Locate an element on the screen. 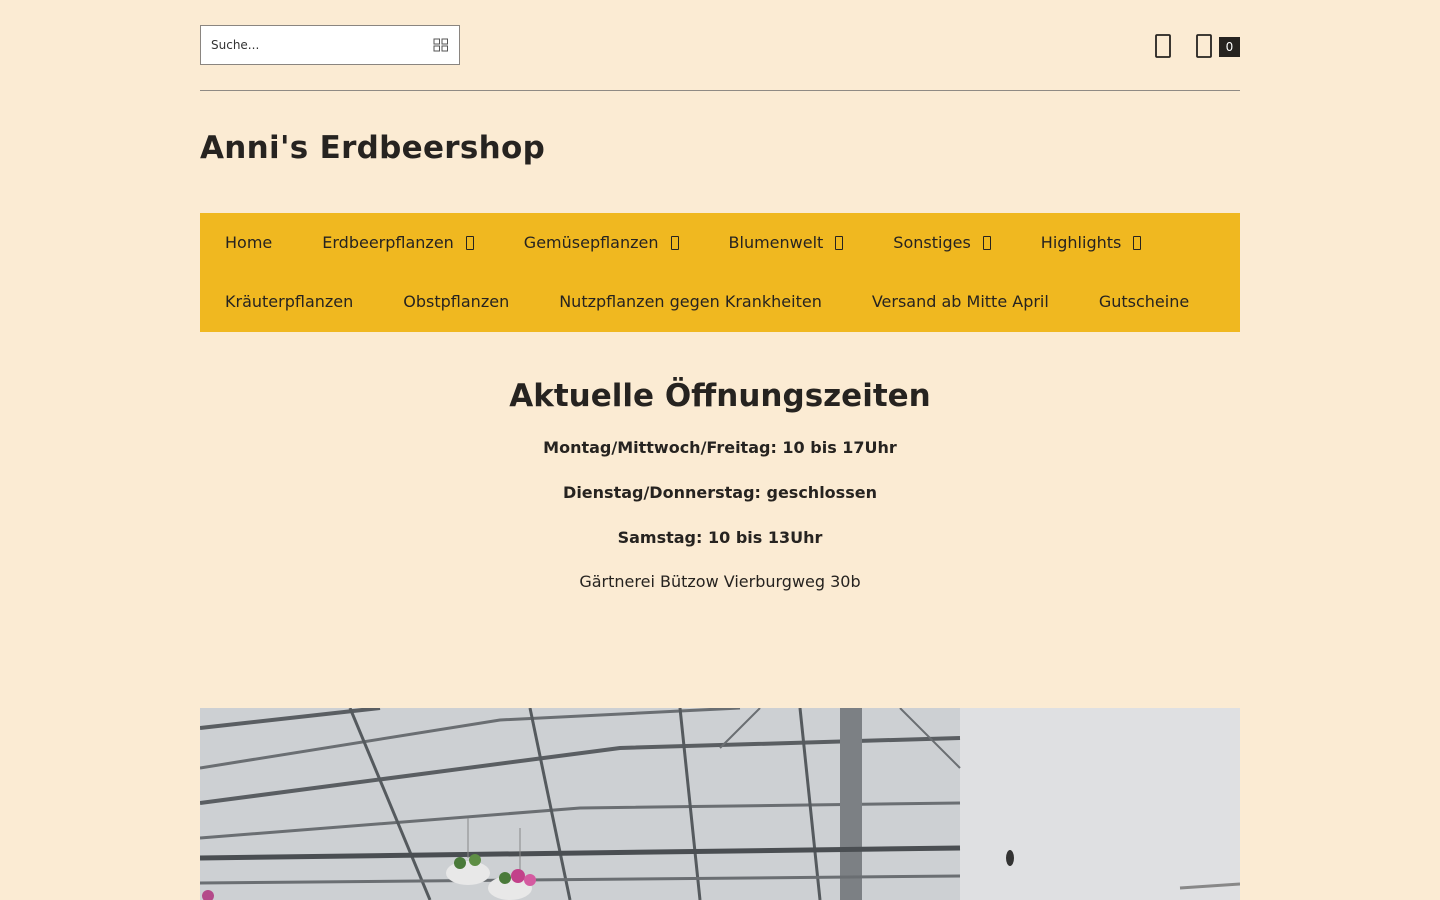 Image resolution: width=1440 pixels, height=900 pixels. nav-item-nutzpflanzen: Nutzpflanzen gegen Krankheiten is located at coordinates (690, 301).